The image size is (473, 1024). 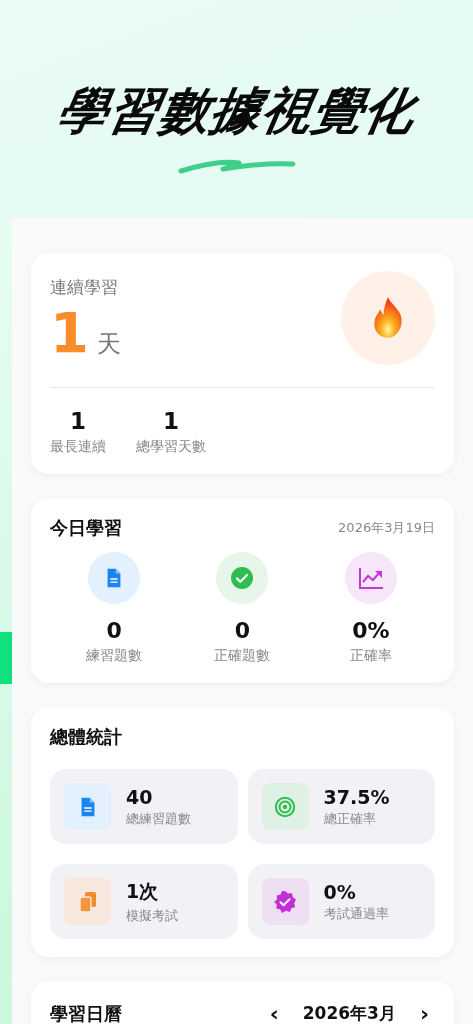 I want to click on stat-label: 總練習題數, so click(x=158, y=818).